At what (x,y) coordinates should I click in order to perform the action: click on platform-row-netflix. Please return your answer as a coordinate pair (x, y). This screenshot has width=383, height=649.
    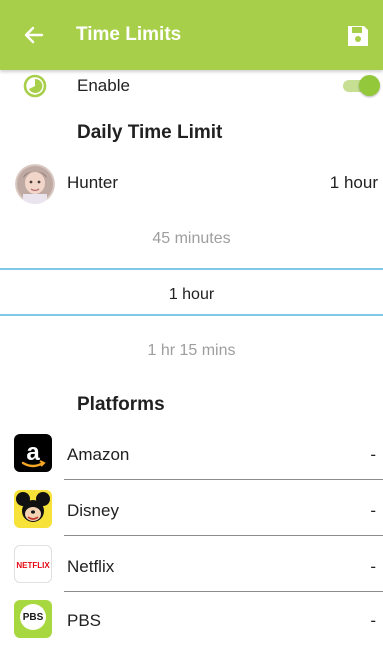
    Looking at the image, I should click on (191, 565).